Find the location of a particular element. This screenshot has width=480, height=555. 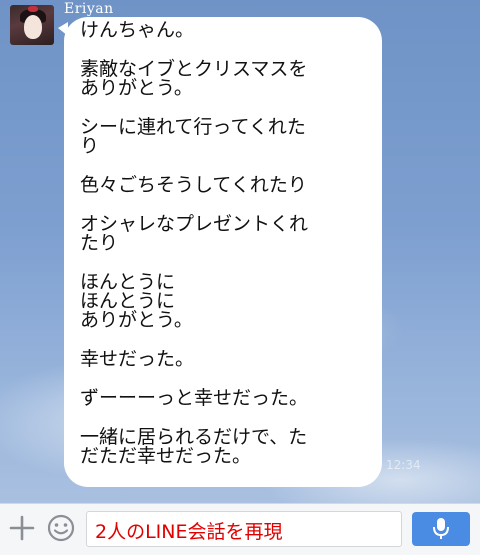

message-line: り is located at coordinates (90, 146).